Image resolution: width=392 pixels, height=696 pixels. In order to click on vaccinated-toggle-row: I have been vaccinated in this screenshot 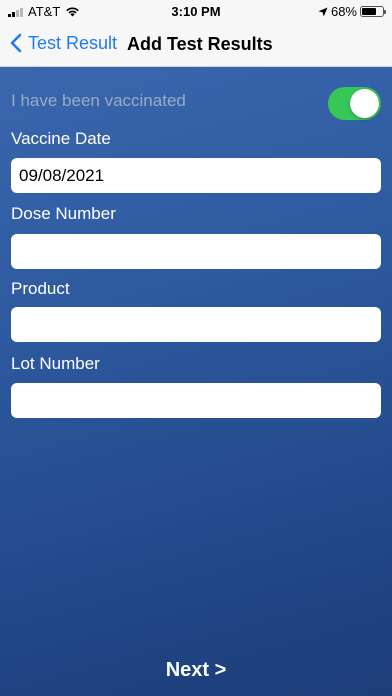, I will do `click(196, 104)`.